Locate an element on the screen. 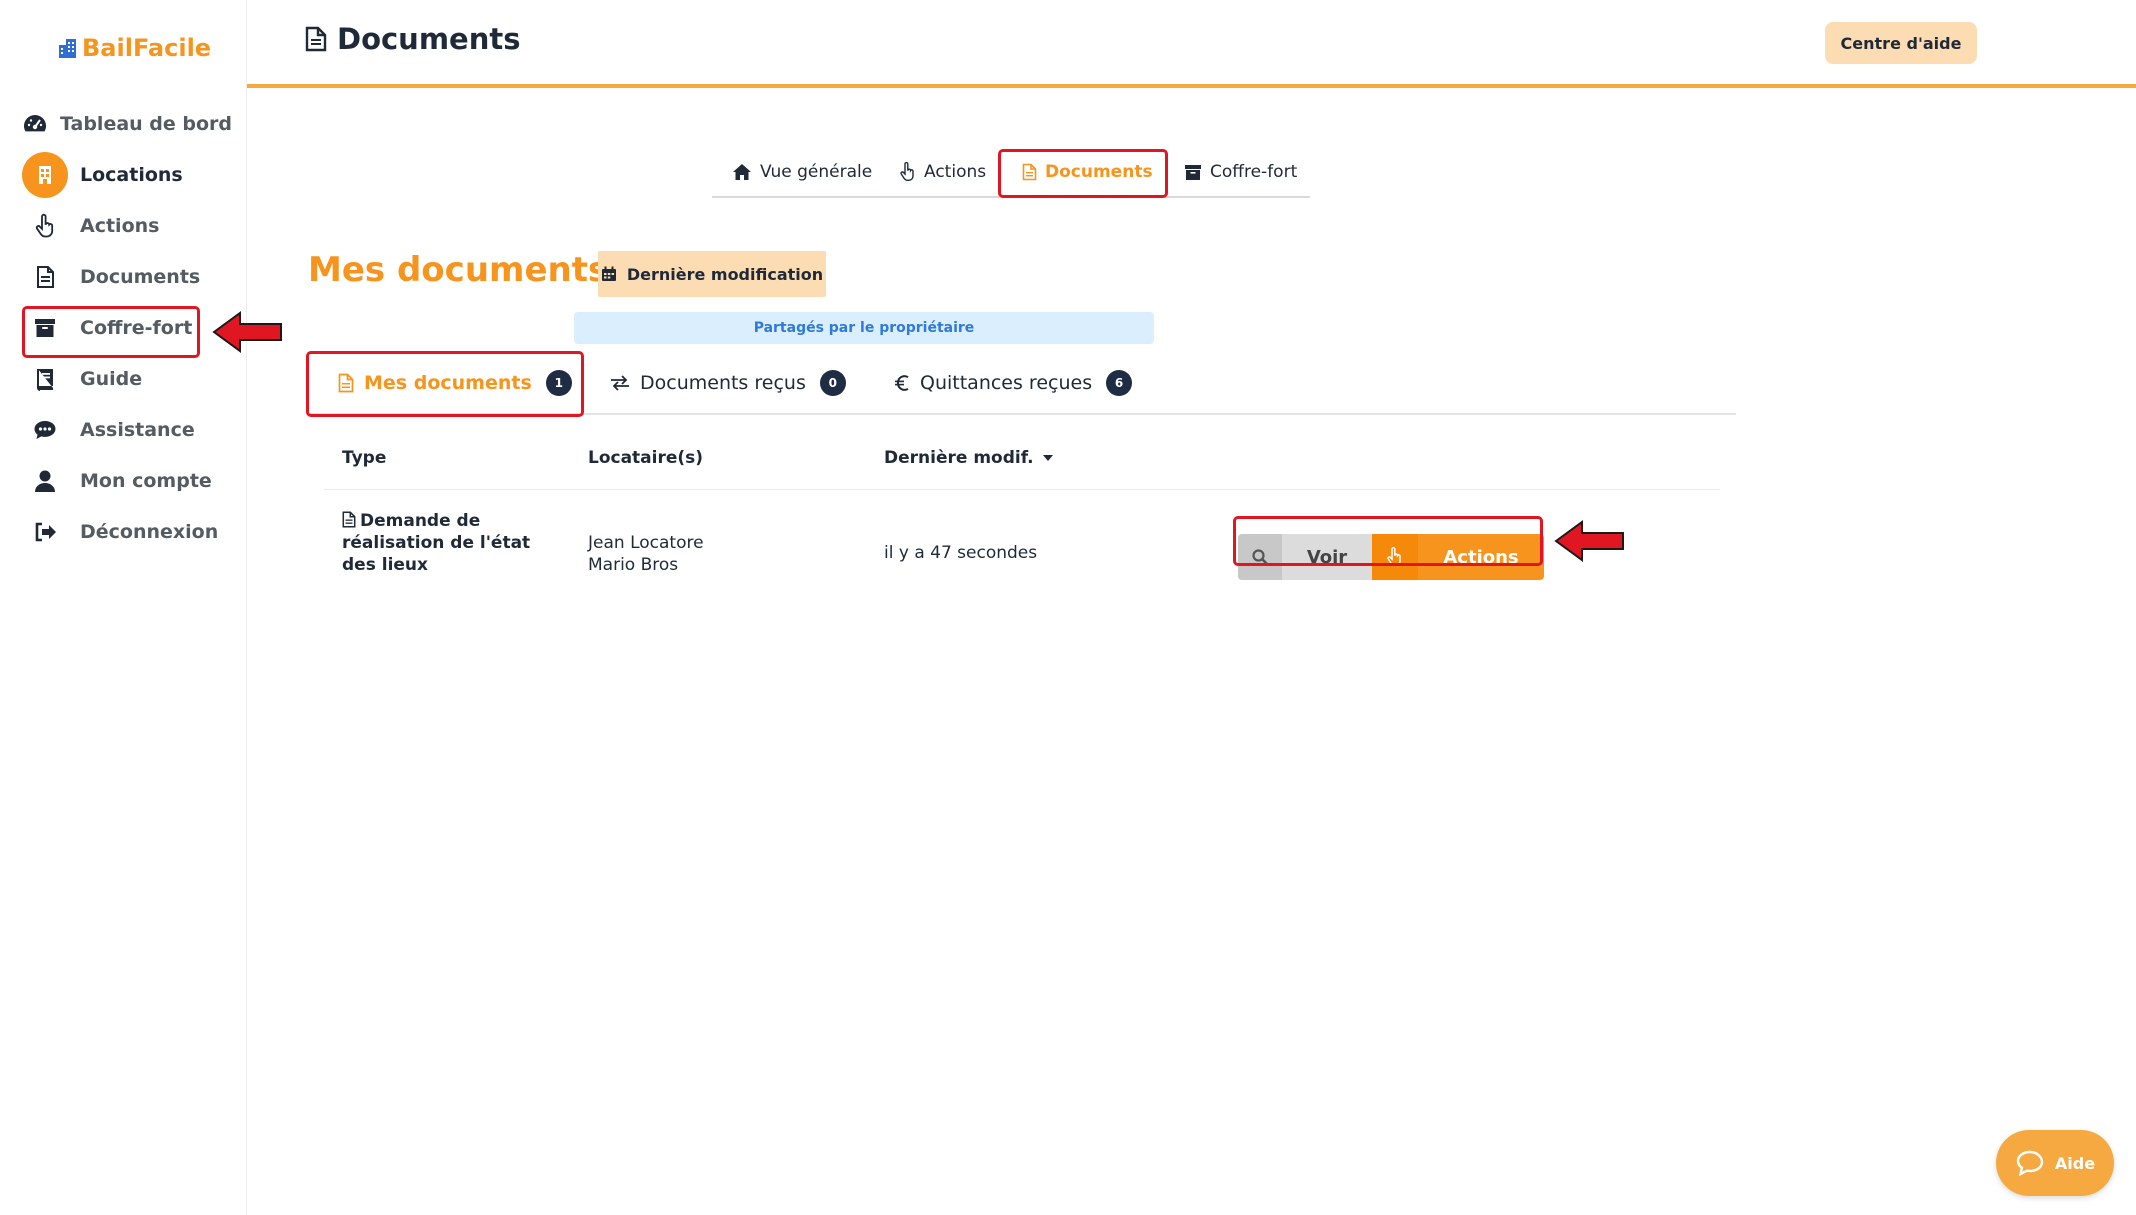 The height and width of the screenshot is (1215, 2136). building-icon is located at coordinates (45, 175).